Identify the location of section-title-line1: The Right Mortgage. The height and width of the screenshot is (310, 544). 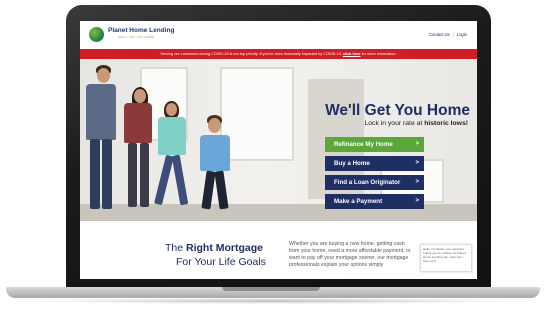
(214, 248).